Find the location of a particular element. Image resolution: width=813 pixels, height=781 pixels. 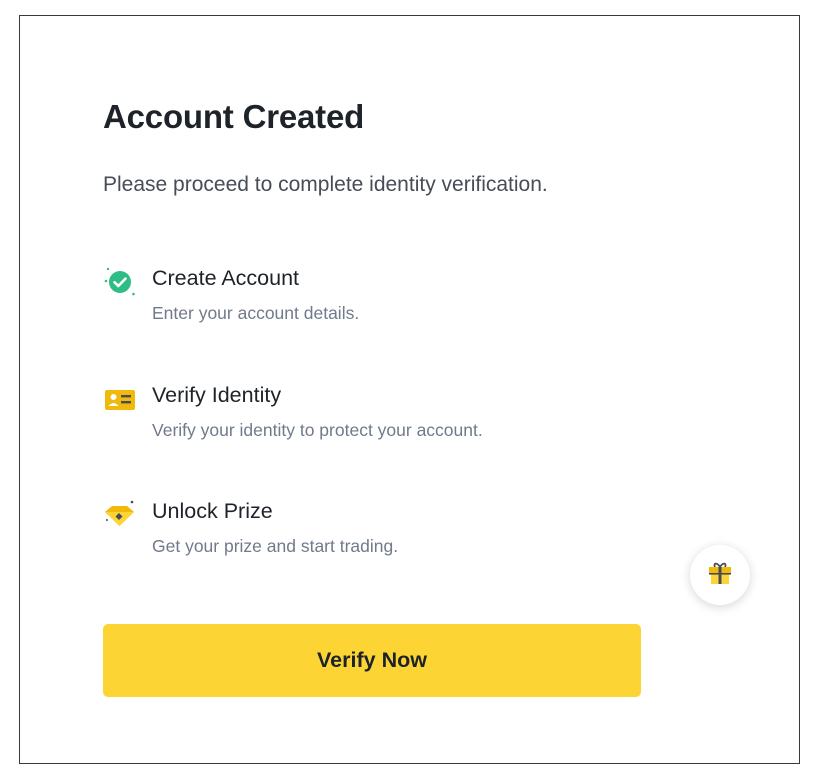

gift-button is located at coordinates (720, 575).